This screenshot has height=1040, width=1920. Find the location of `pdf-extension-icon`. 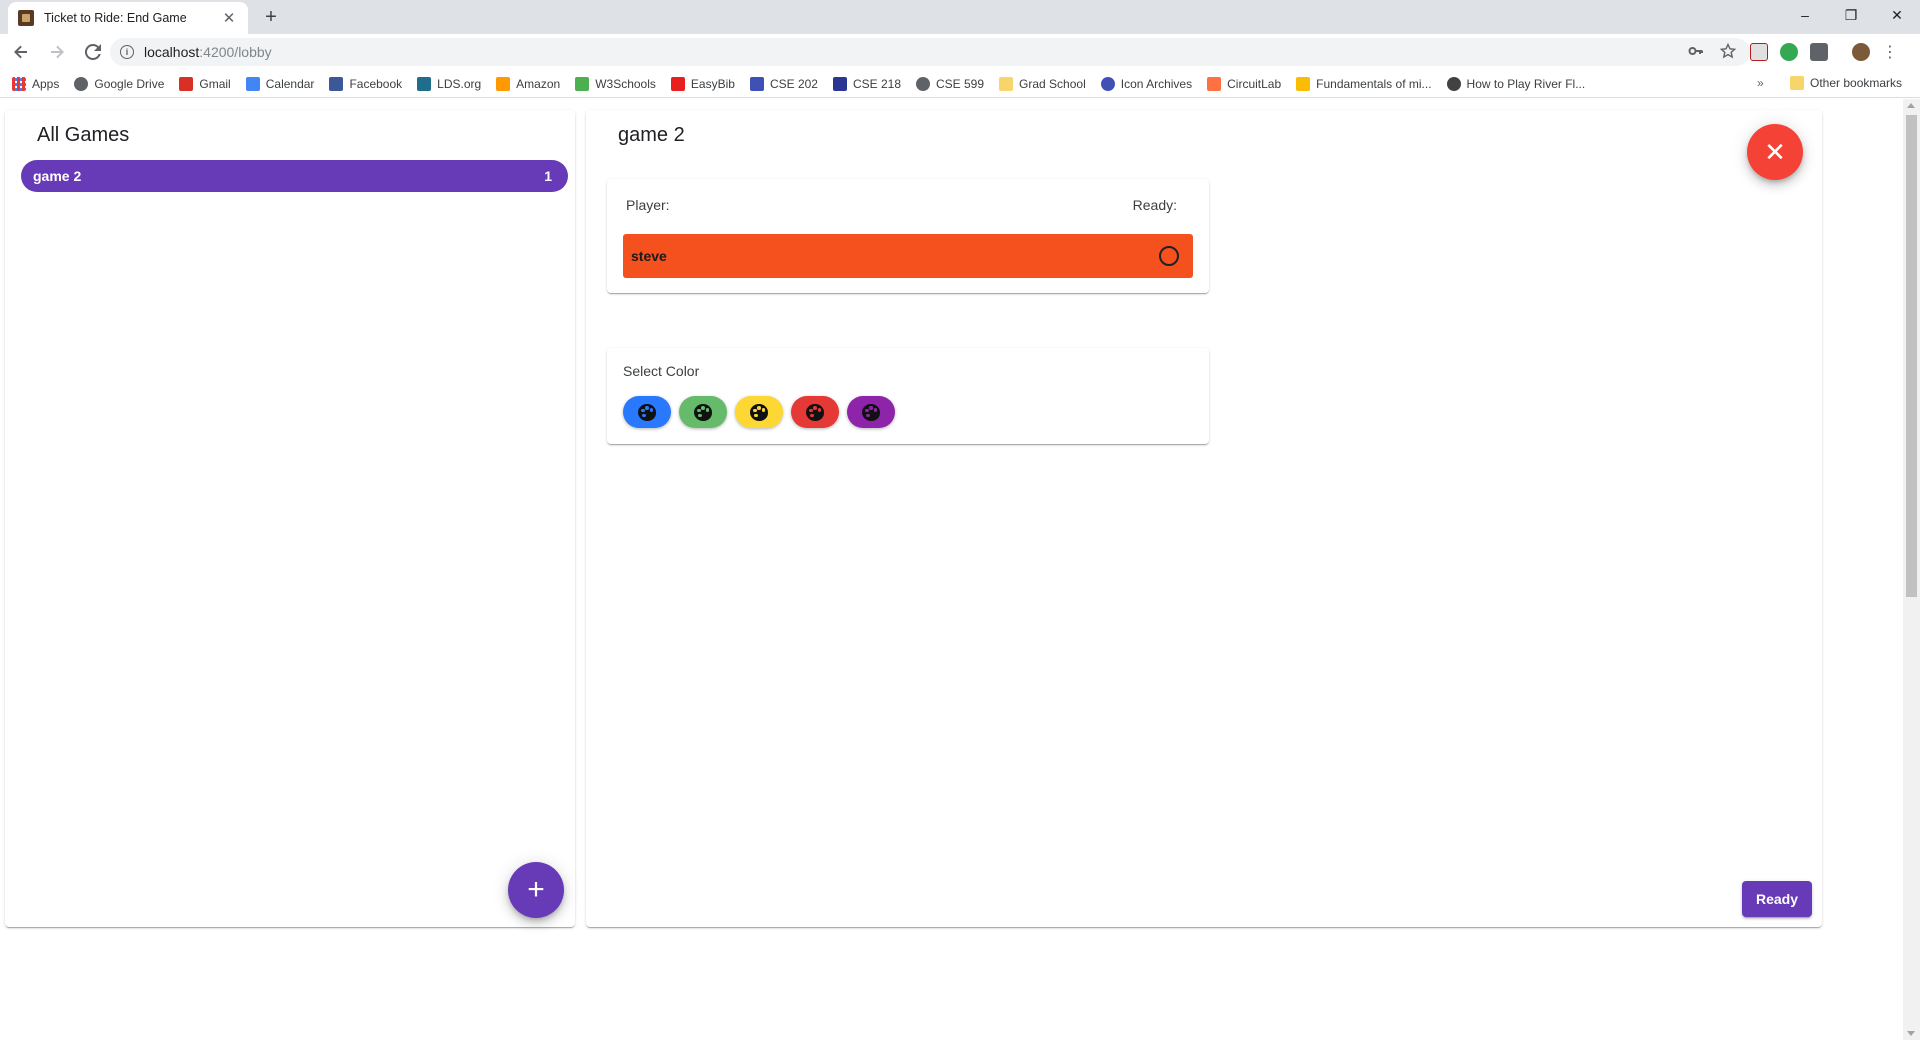

pdf-extension-icon is located at coordinates (1759, 52).